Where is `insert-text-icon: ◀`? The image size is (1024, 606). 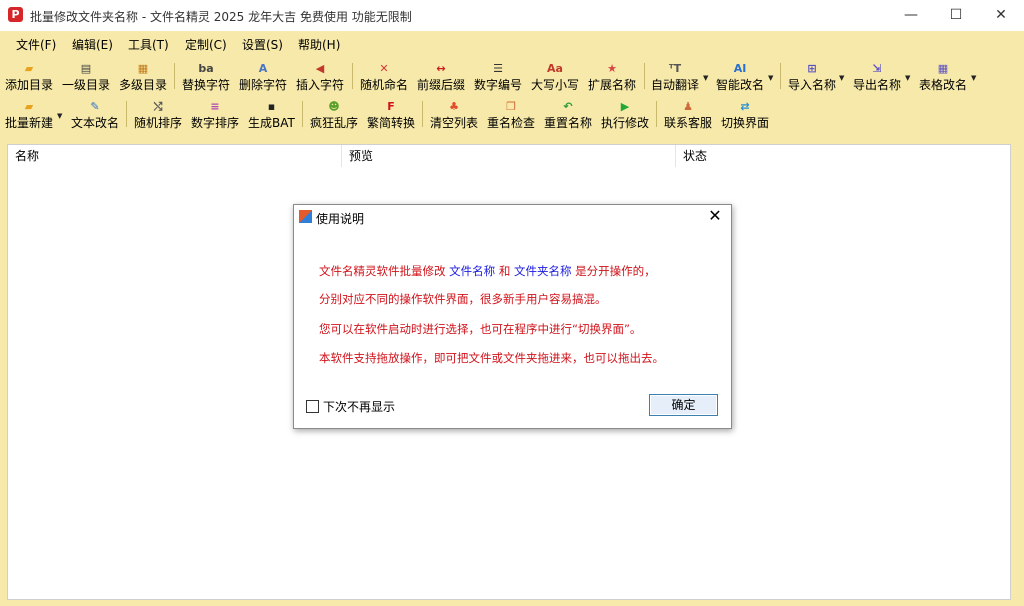
insert-text-icon: ◀ is located at coordinates (320, 68).